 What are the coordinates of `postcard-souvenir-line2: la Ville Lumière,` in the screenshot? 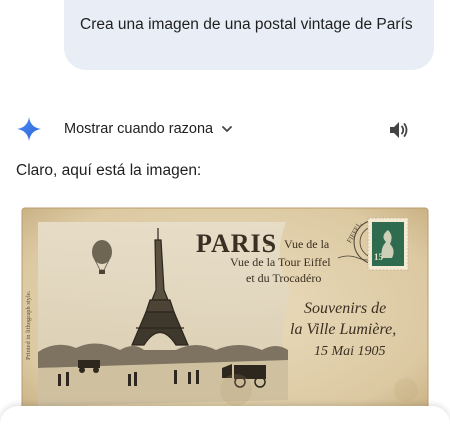 It's located at (343, 329).